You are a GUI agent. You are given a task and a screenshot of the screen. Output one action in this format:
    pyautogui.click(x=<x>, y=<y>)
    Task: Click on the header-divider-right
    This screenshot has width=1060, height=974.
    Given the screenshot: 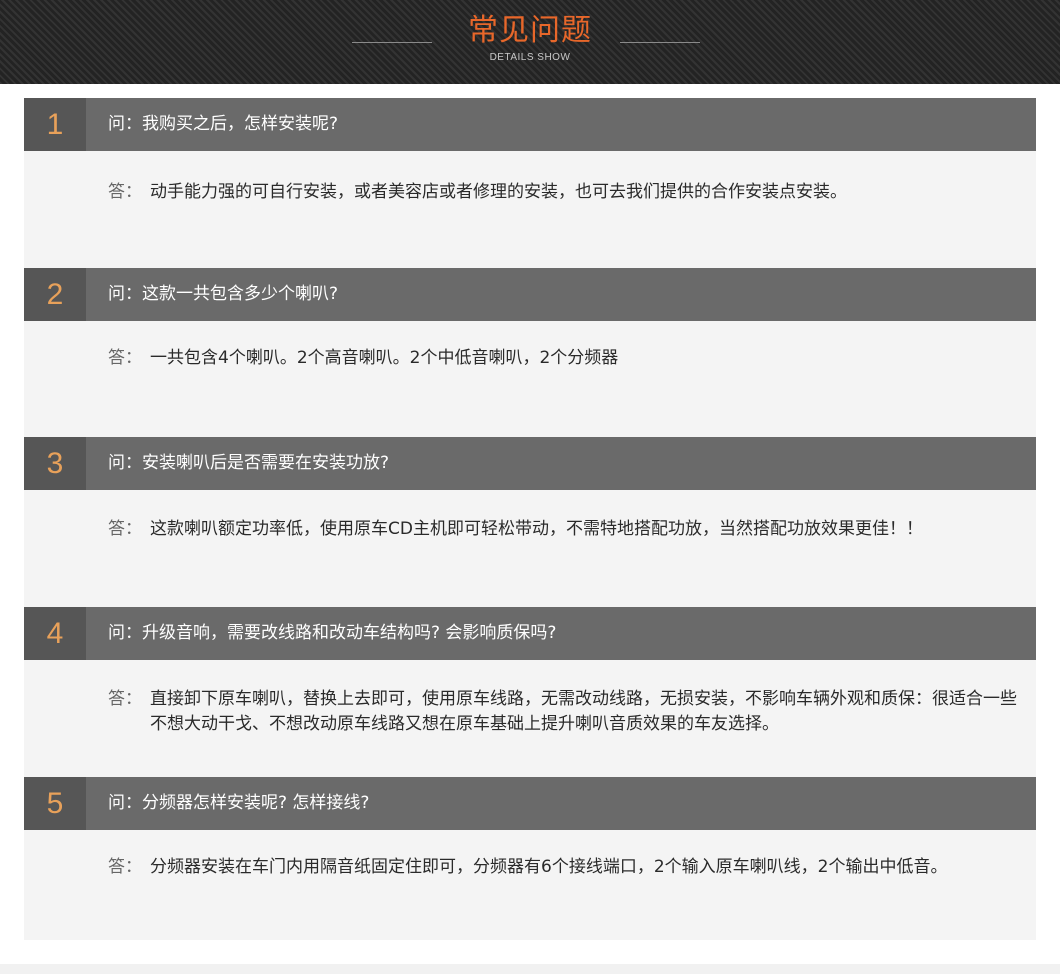 What is the action you would take?
    pyautogui.click(x=660, y=42)
    